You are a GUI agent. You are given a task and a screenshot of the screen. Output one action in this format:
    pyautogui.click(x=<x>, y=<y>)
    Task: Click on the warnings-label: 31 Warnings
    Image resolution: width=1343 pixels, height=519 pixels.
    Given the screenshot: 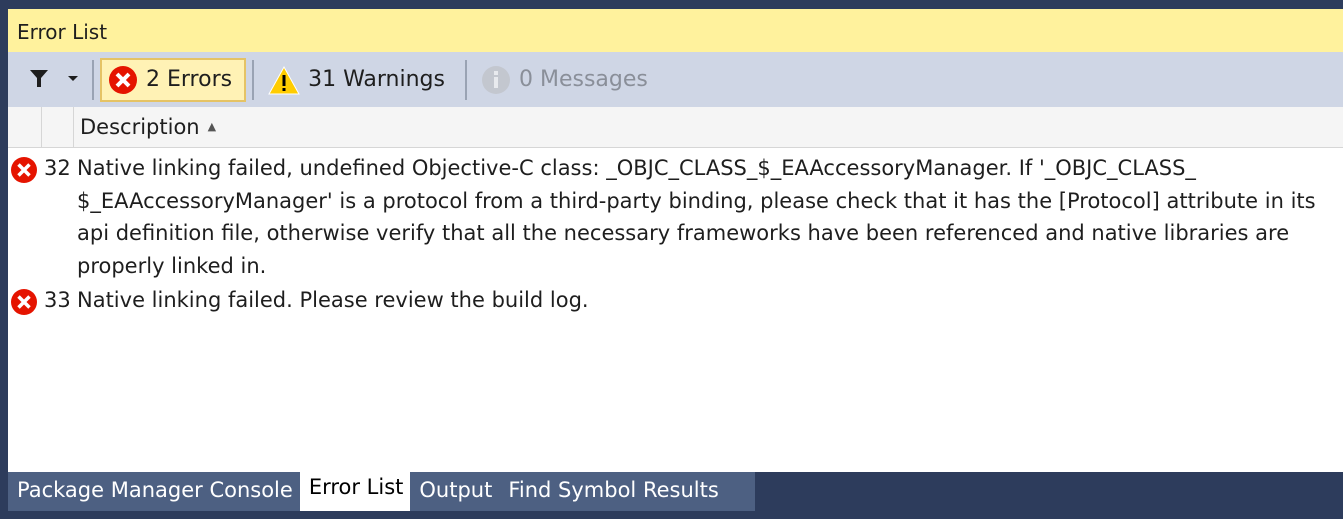 What is the action you would take?
    pyautogui.click(x=376, y=79)
    